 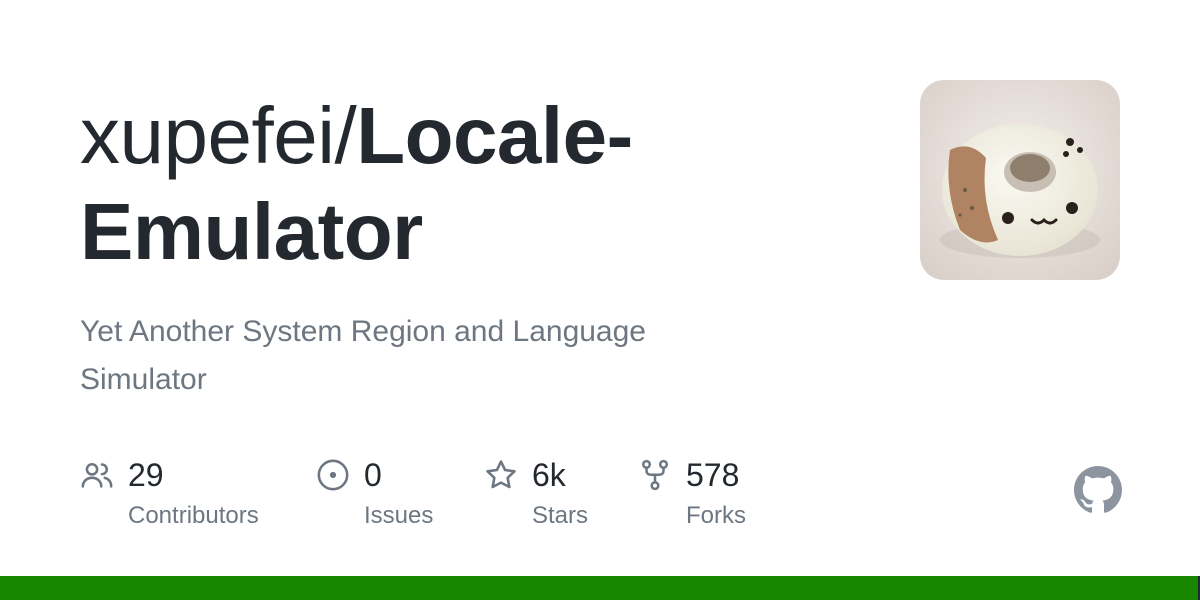 I want to click on stat-label: Stars, so click(x=560, y=515).